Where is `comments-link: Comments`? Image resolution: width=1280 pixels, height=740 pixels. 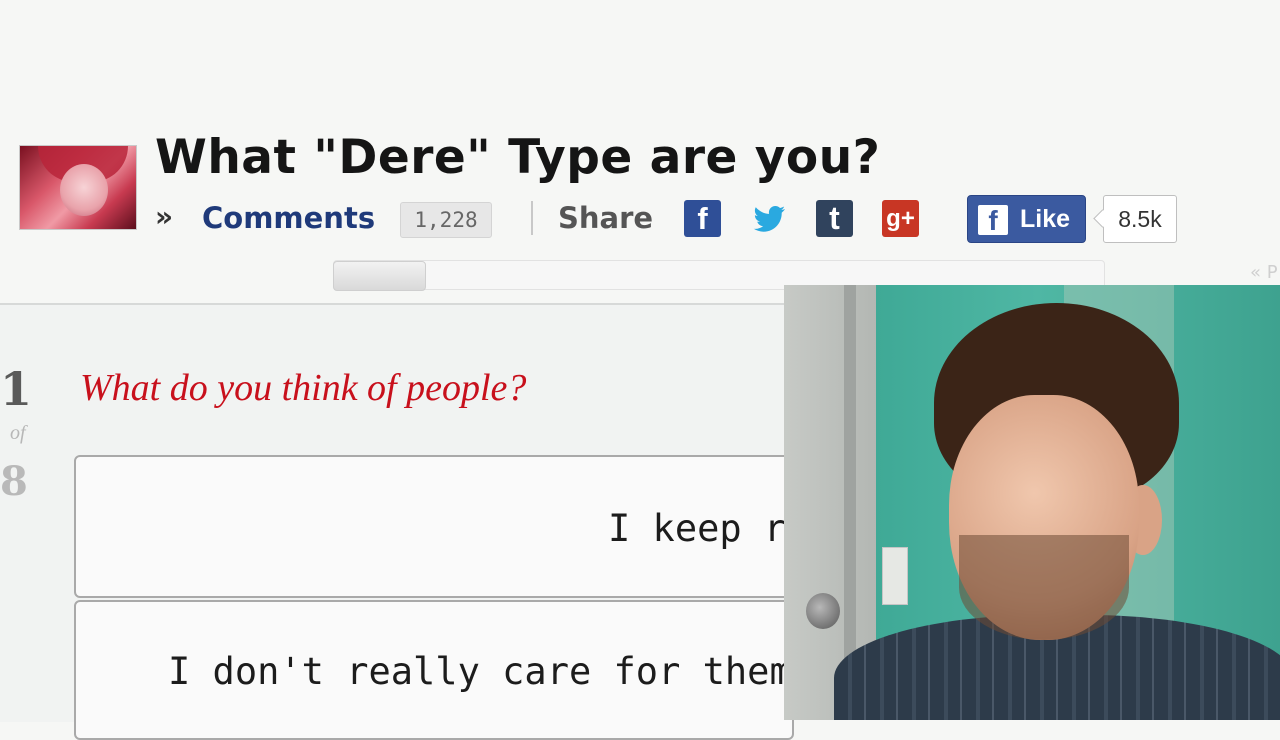 comments-link: Comments is located at coordinates (288, 218).